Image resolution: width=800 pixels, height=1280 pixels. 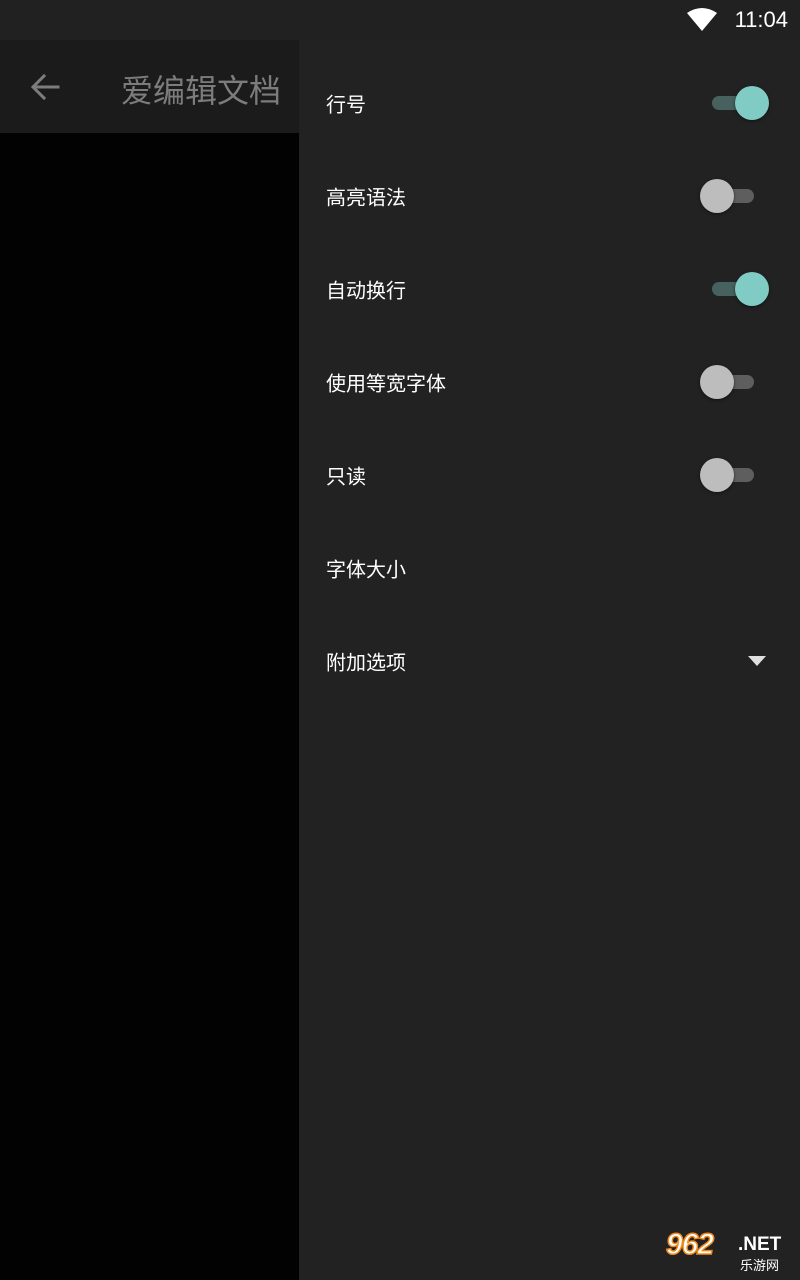 What do you see at coordinates (760, 1266) in the screenshot?
I see `watermark-subtitle: 乐游网` at bounding box center [760, 1266].